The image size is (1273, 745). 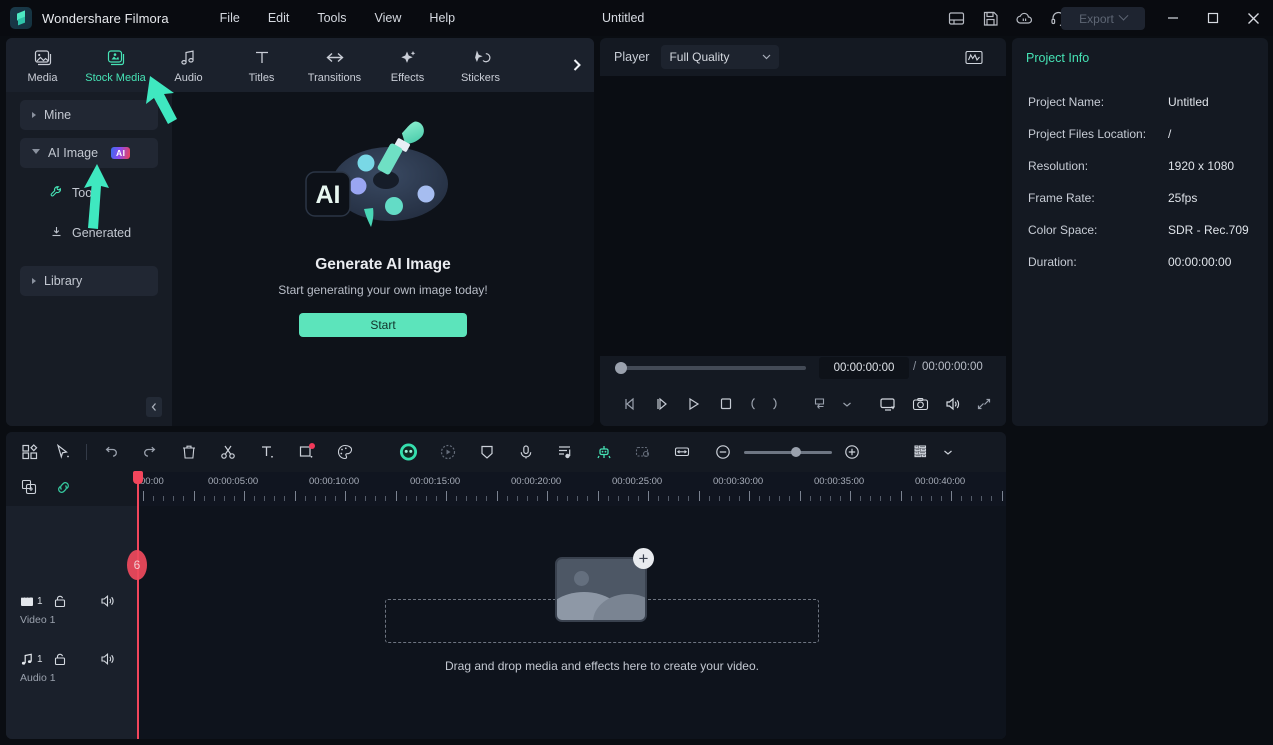 What do you see at coordinates (1183, 198) in the screenshot?
I see `info-value: 25fps` at bounding box center [1183, 198].